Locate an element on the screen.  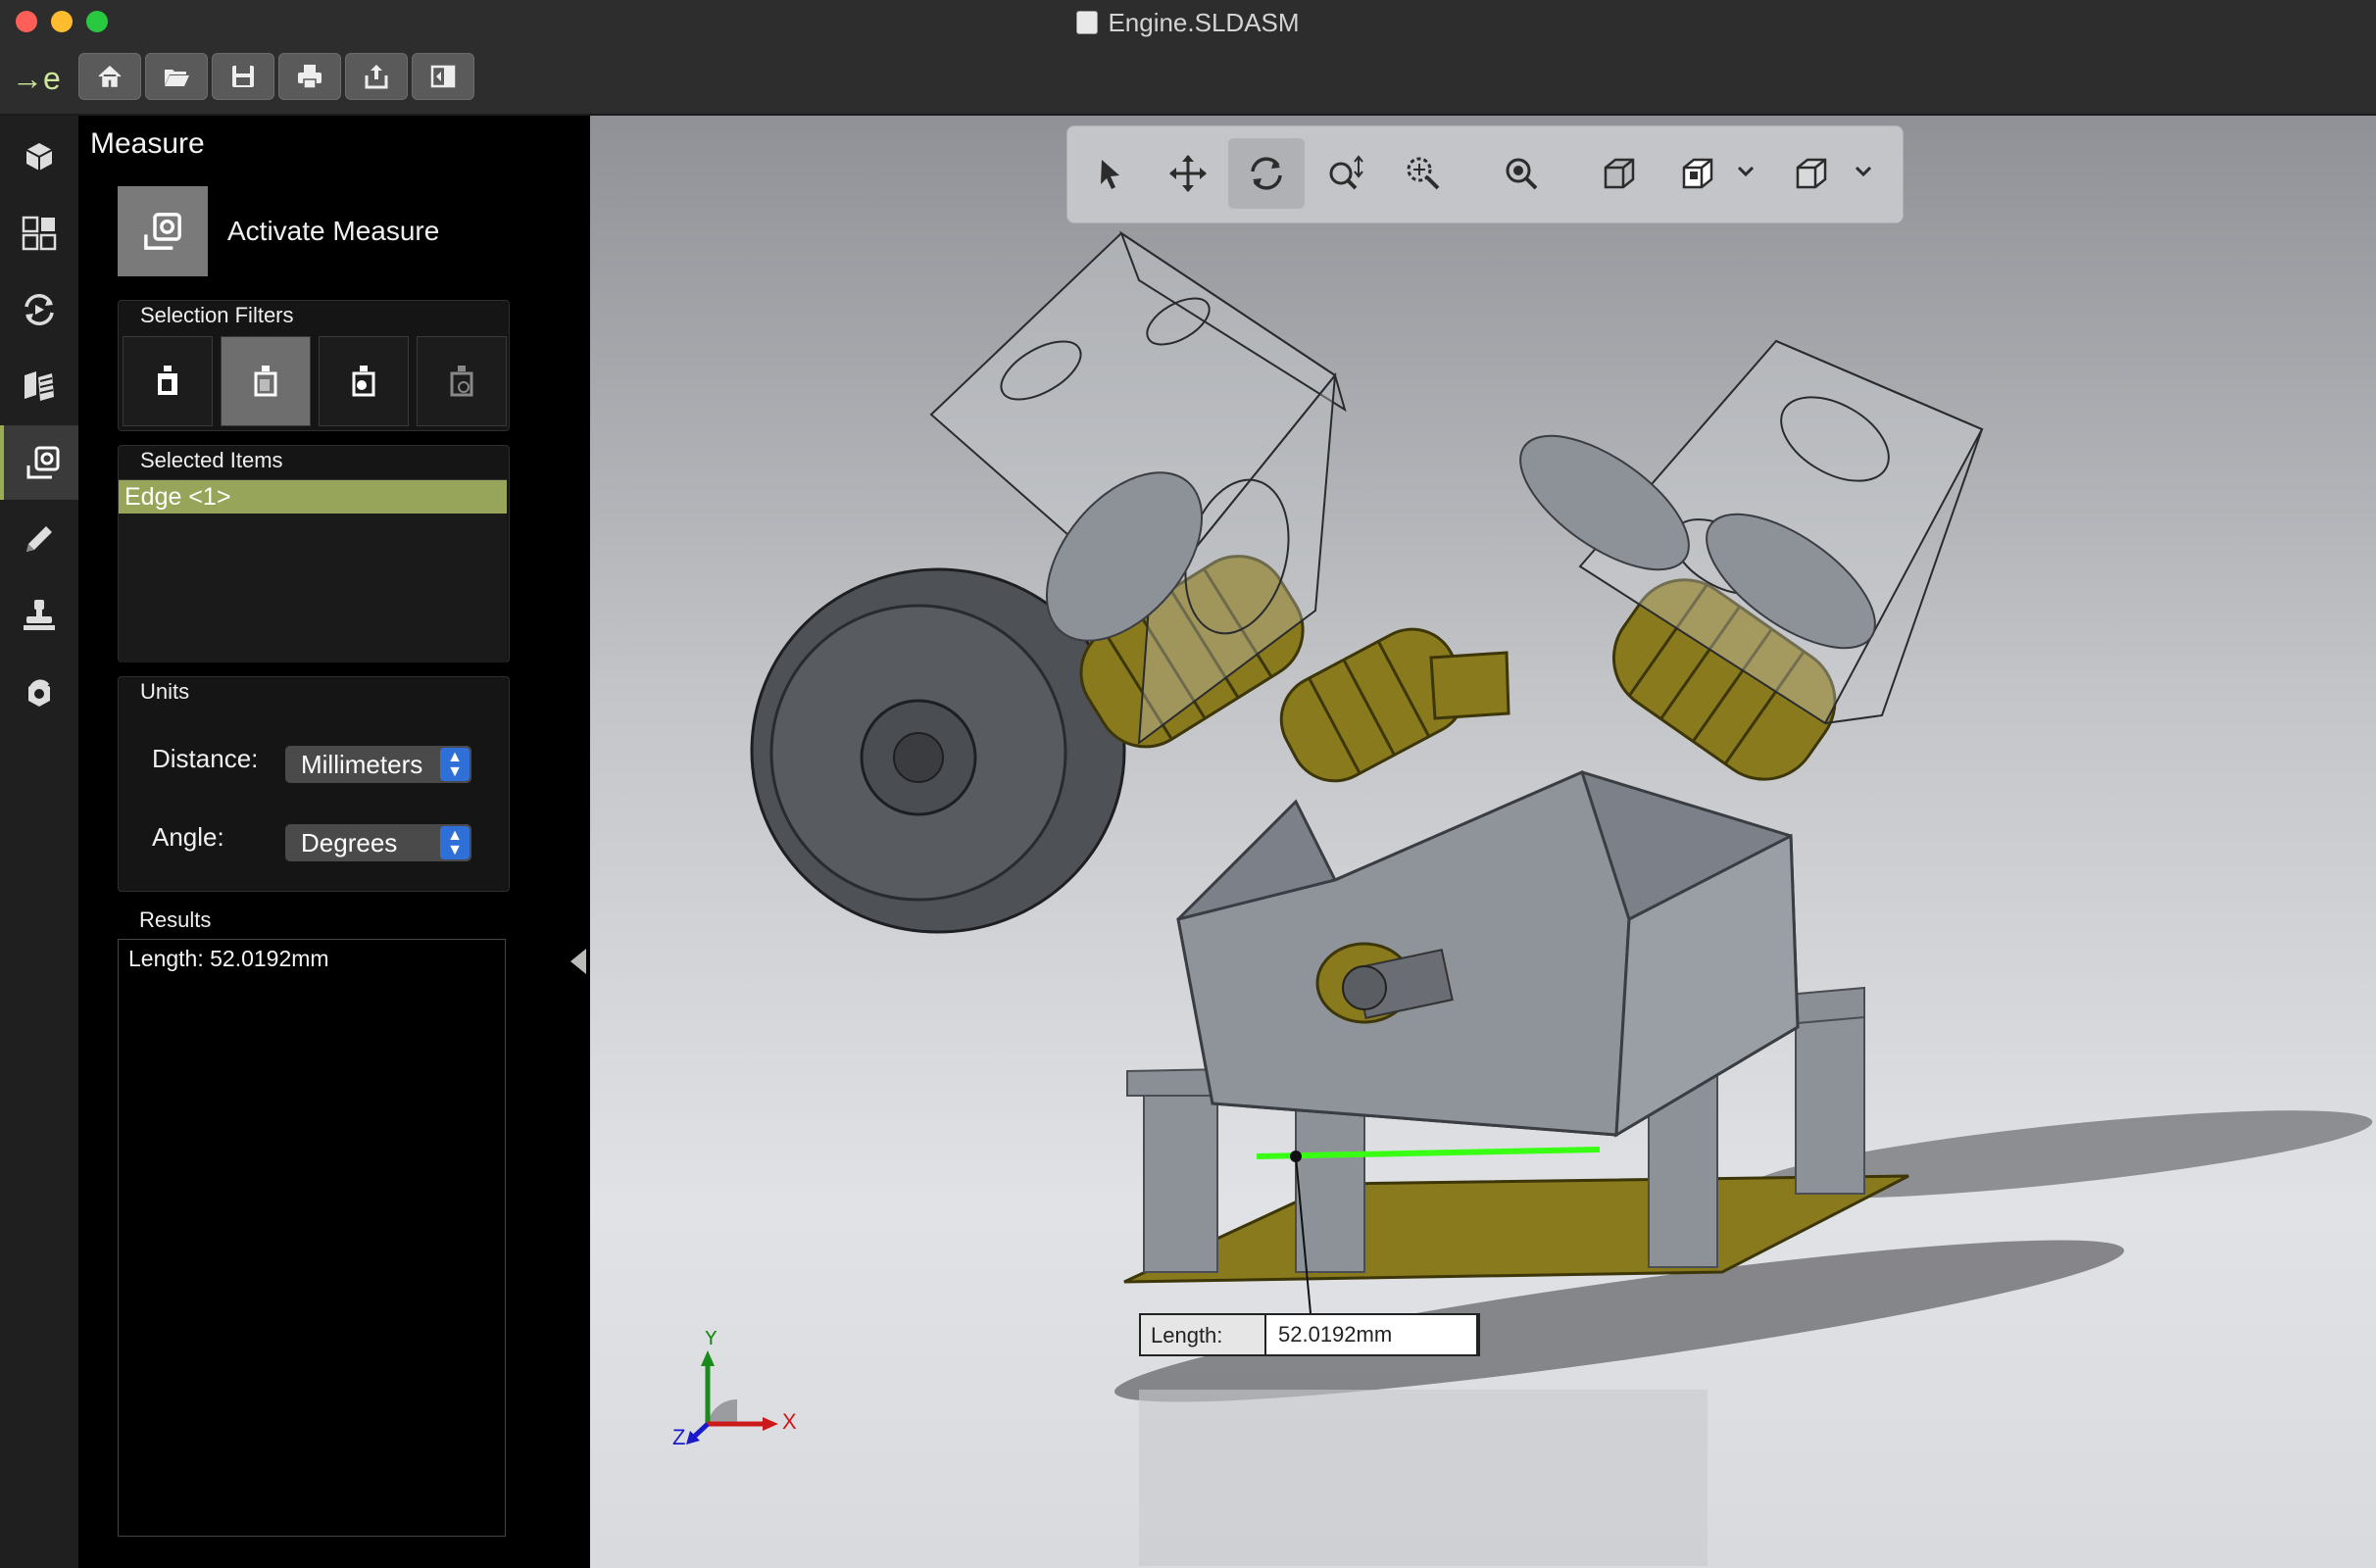
filter-edge-icon is located at coordinates (265, 381).